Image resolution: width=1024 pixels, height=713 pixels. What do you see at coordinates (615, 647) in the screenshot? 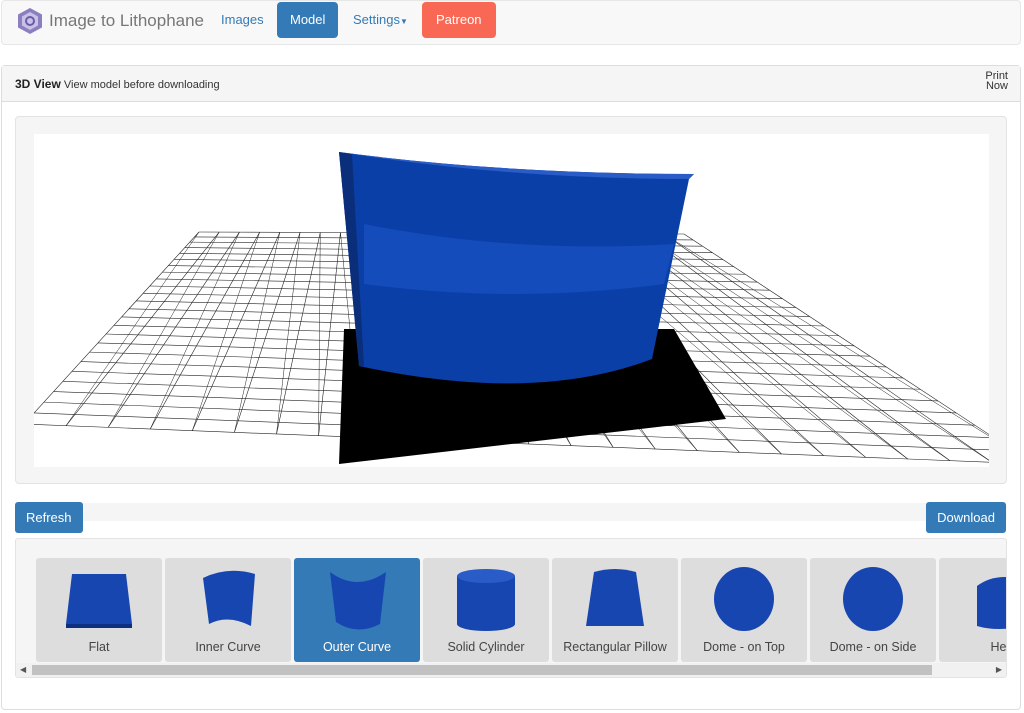
I see `model-option-label: Rectangular Pillow` at bounding box center [615, 647].